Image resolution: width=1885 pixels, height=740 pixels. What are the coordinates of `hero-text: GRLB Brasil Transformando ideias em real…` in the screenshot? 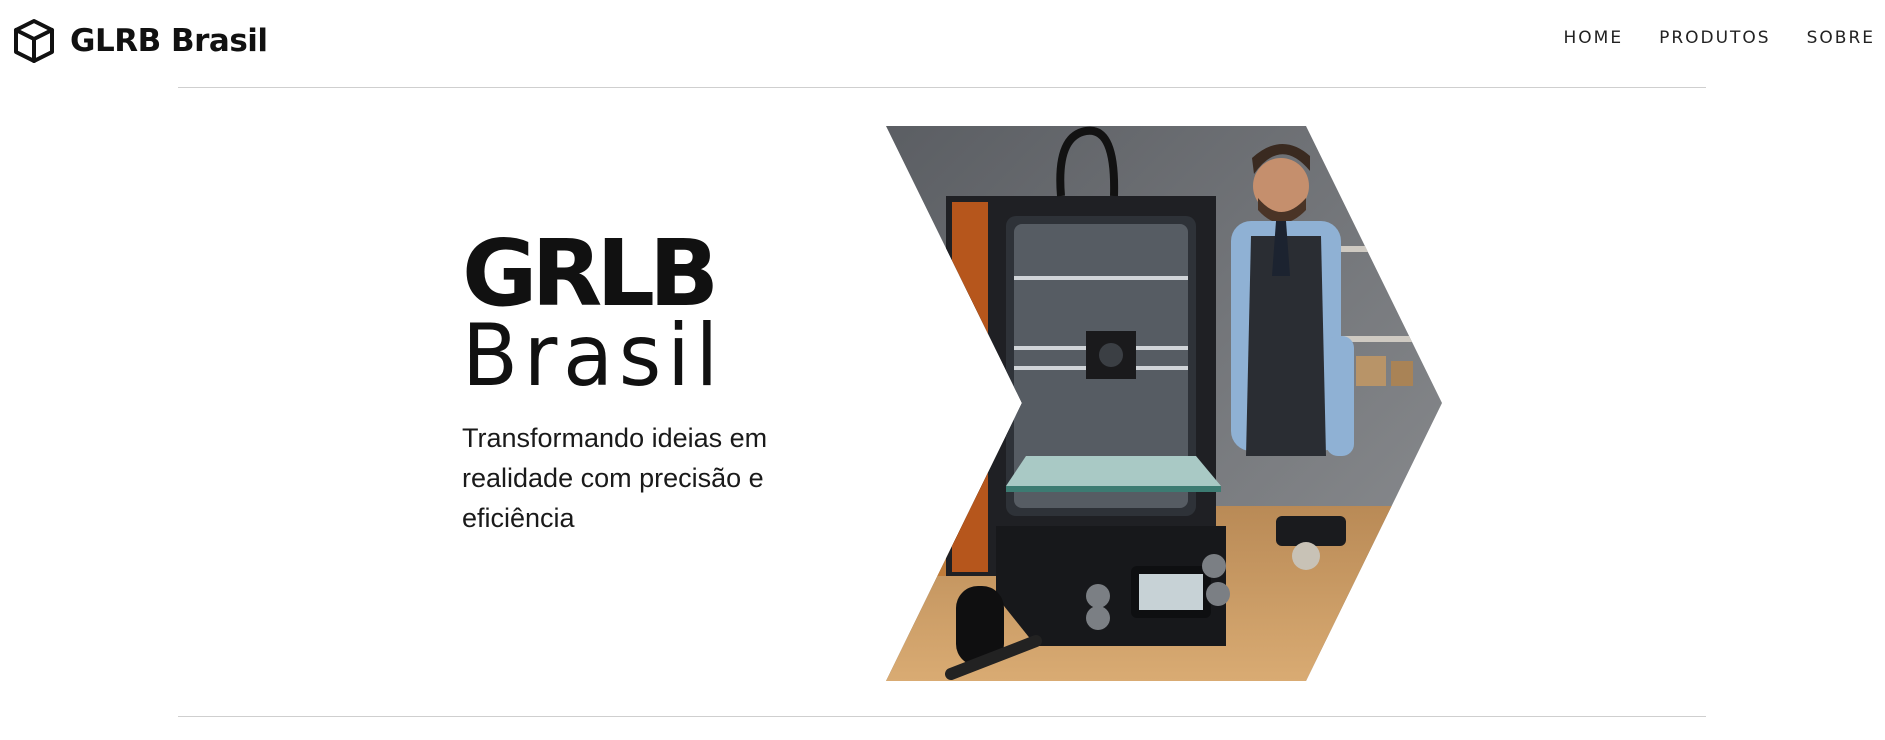 It's located at (642, 379).